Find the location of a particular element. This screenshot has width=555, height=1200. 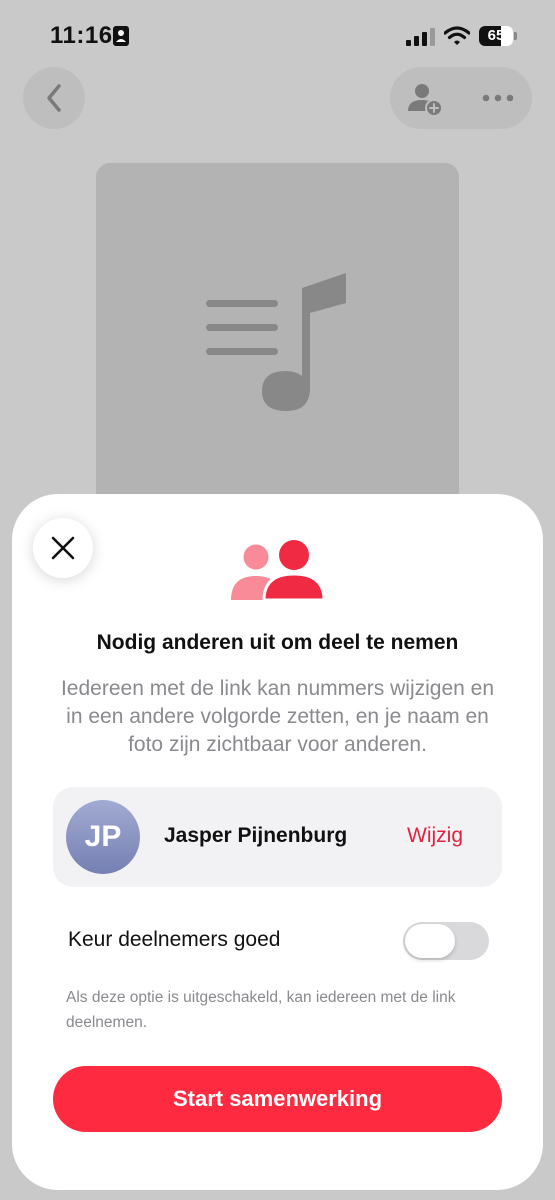

user-name: Jasper Pijnenburg is located at coordinates (256, 835).